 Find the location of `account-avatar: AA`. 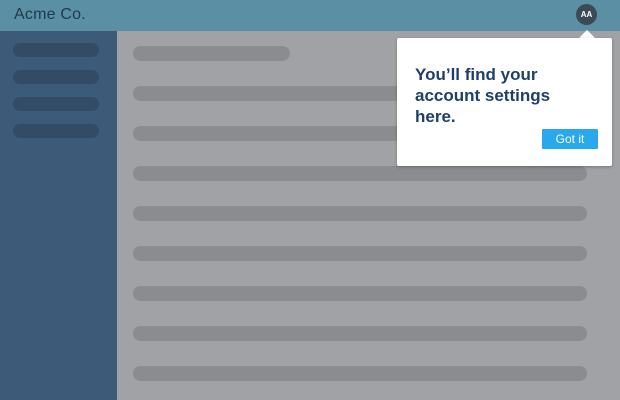

account-avatar: AA is located at coordinates (586, 14).